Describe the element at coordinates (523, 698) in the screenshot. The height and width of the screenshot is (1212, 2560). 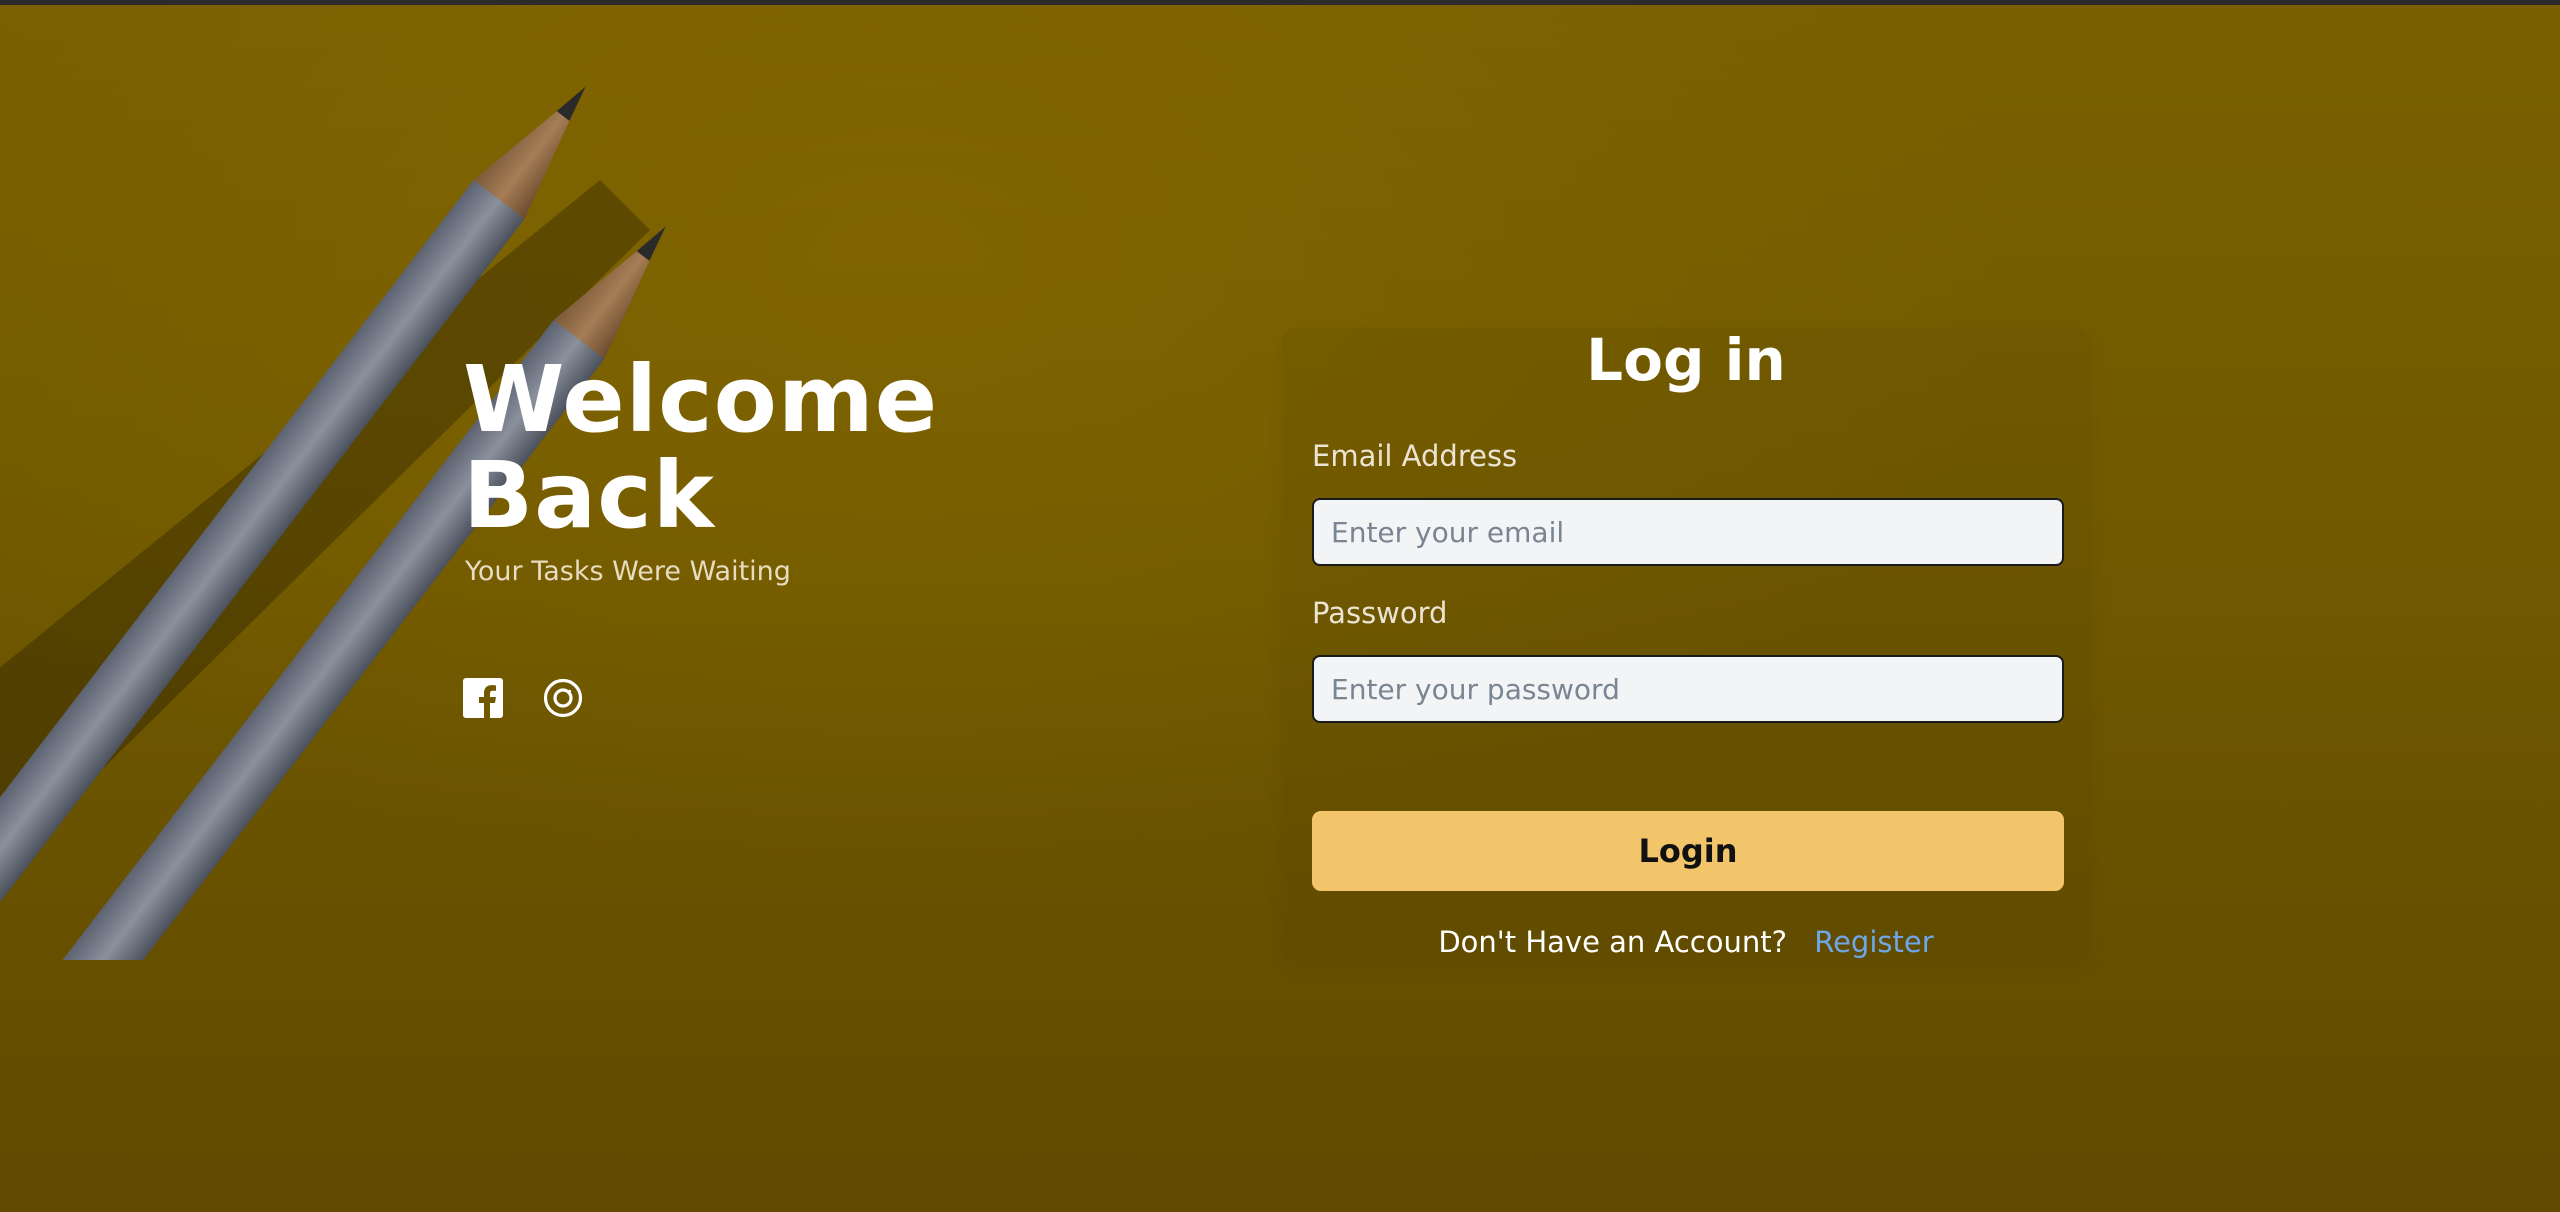
I see `social-links` at that location.